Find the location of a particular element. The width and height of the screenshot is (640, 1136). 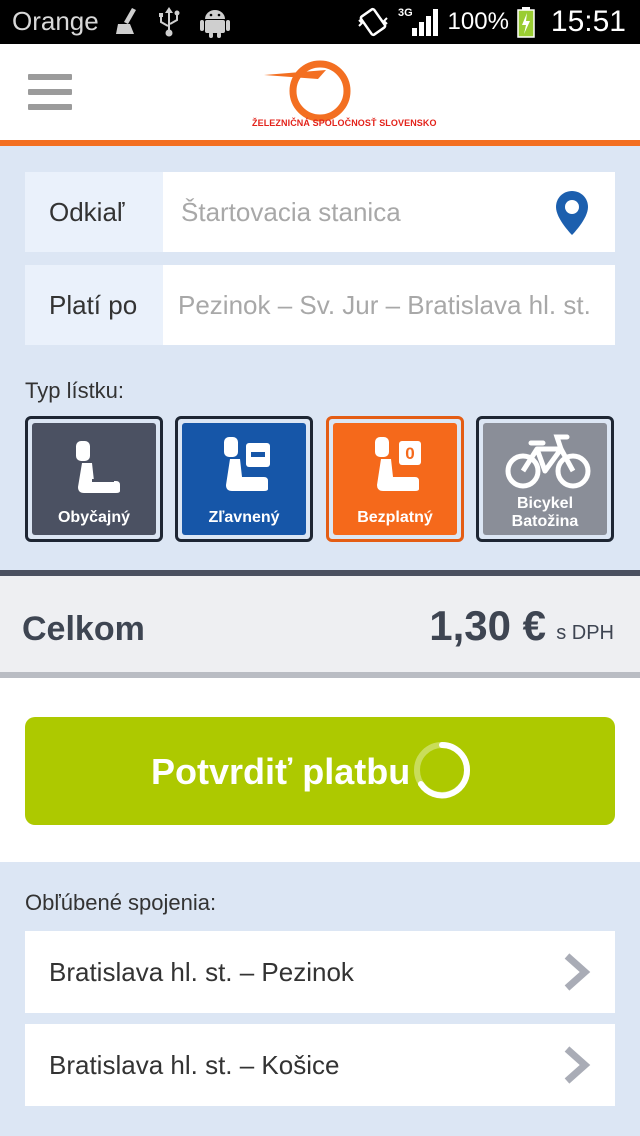

loading-spinner-icon is located at coordinates (442, 770).